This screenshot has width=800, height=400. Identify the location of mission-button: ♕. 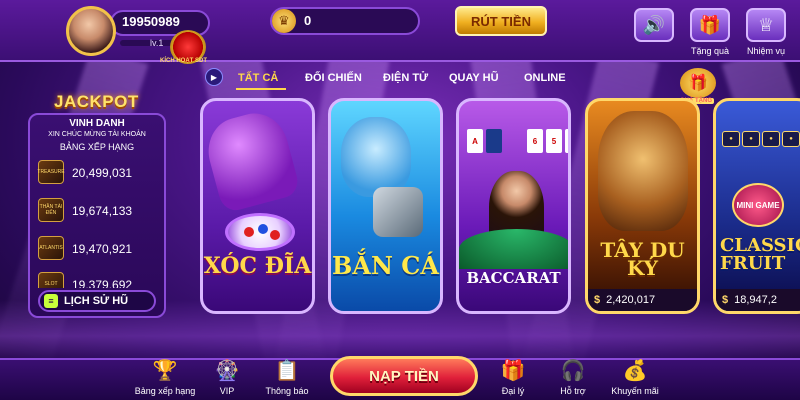
(766, 25).